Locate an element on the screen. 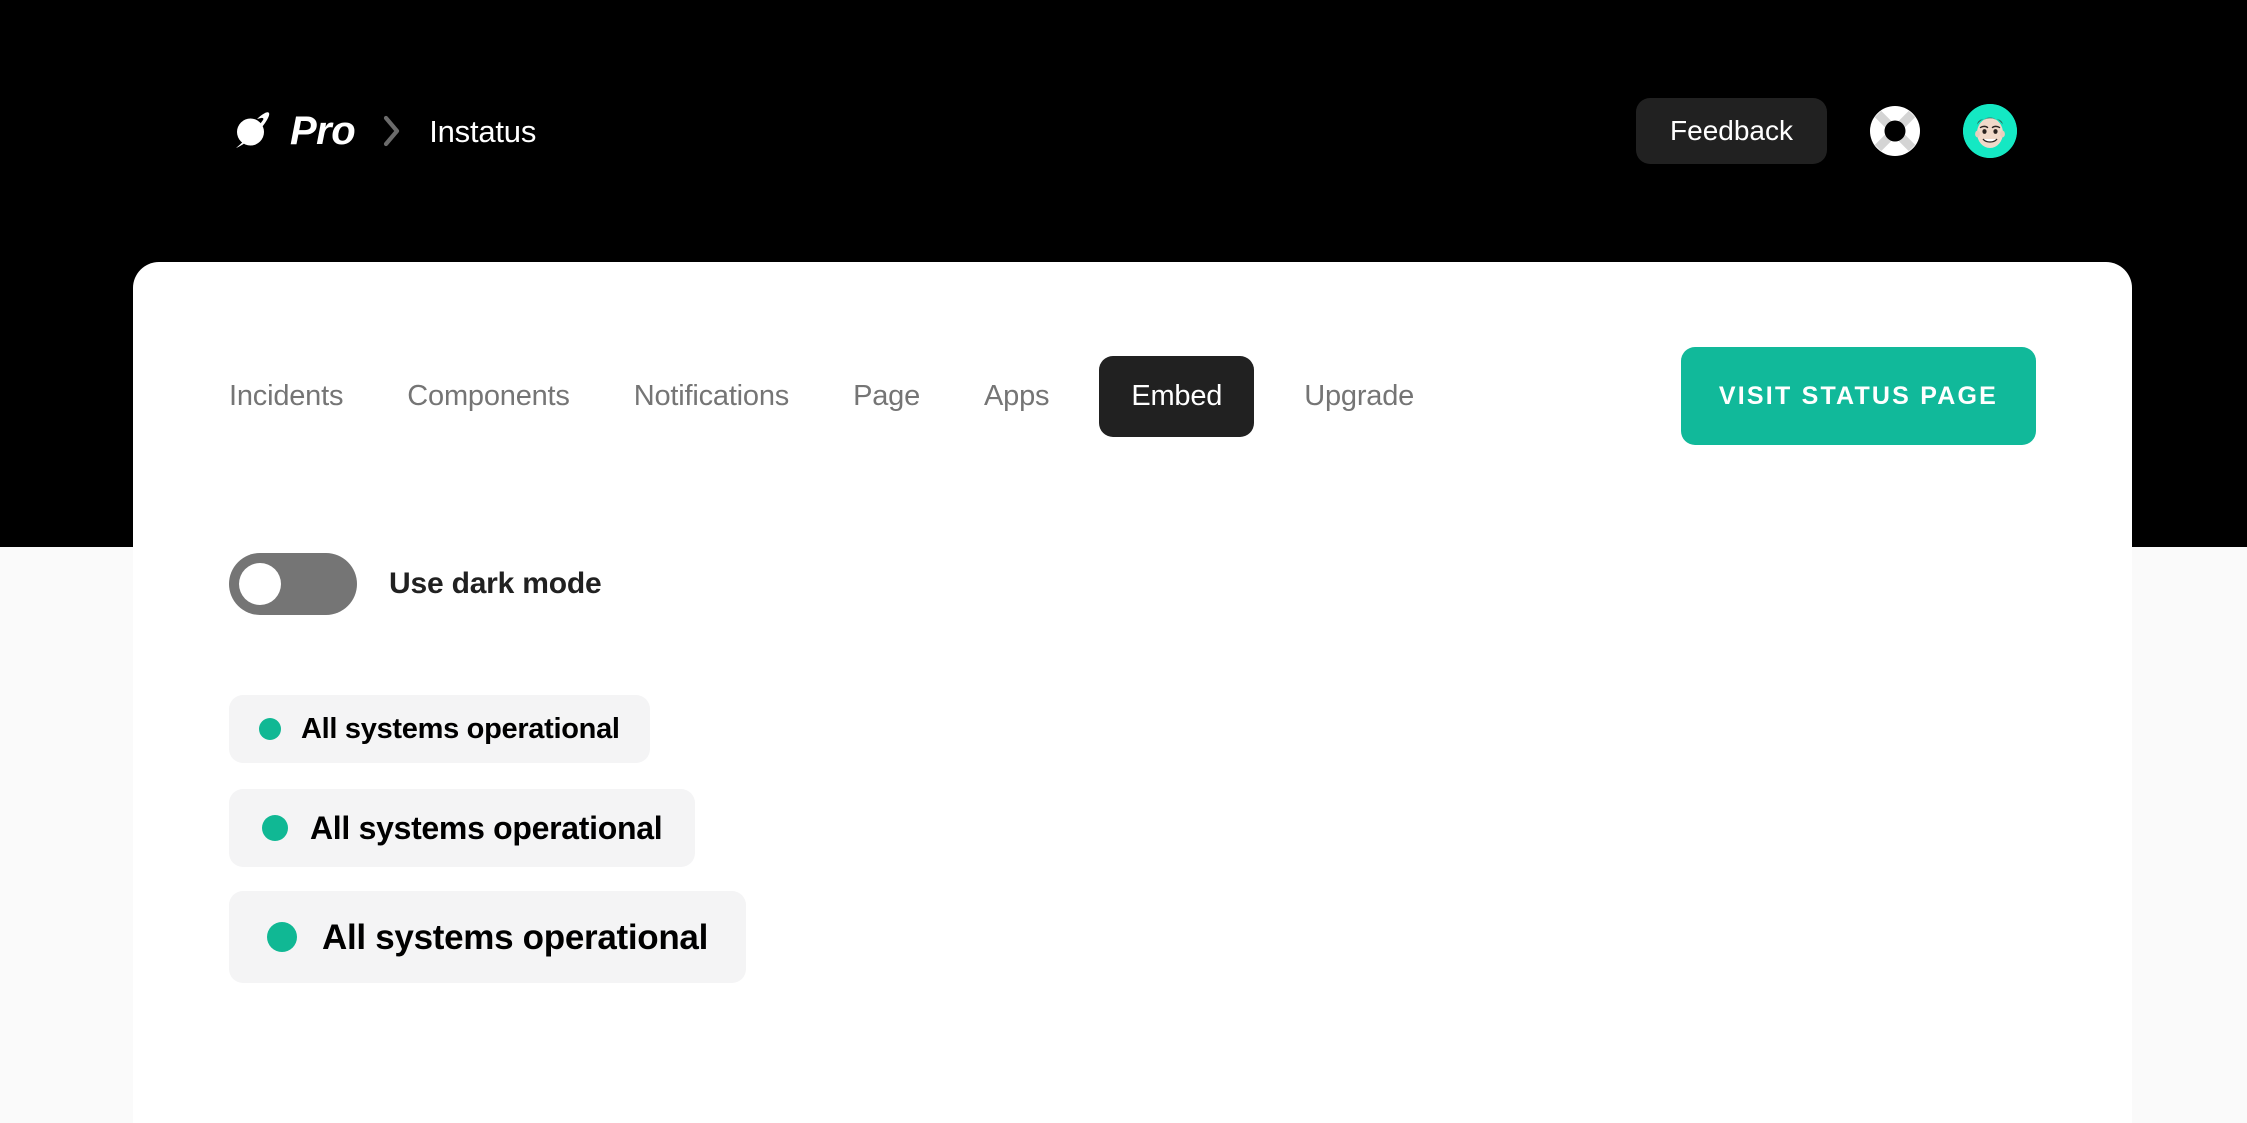 This screenshot has width=2247, height=1123. life-ring-icon is located at coordinates (1895, 131).